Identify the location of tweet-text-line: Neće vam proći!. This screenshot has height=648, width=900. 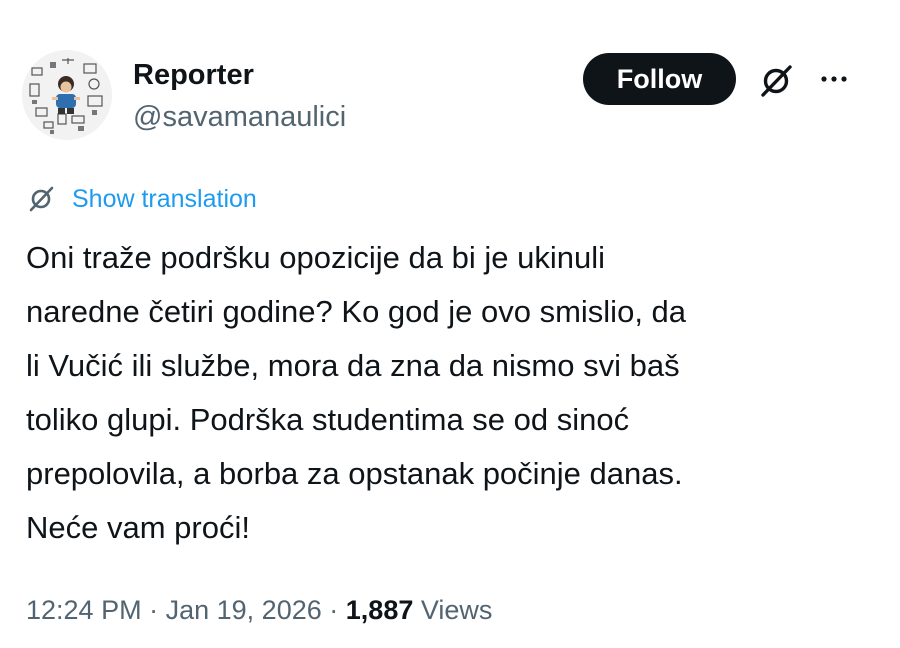
(138, 527).